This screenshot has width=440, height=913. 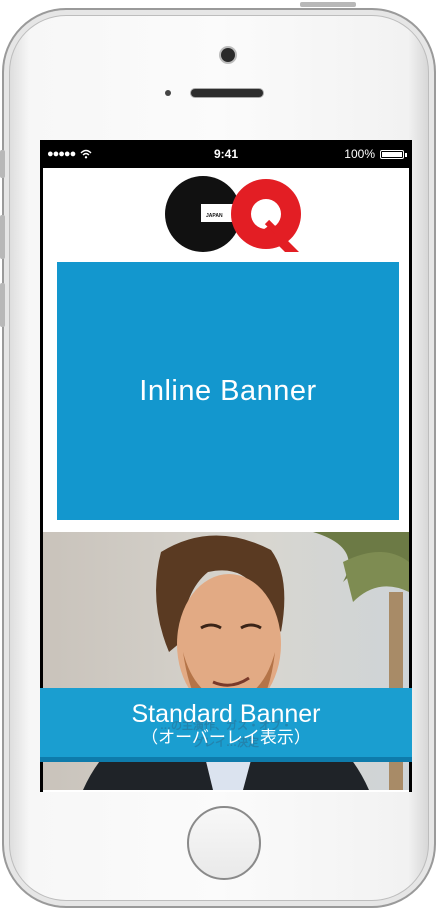 What do you see at coordinates (233, 214) in the screenshot?
I see `gq-logo: JAPAN` at bounding box center [233, 214].